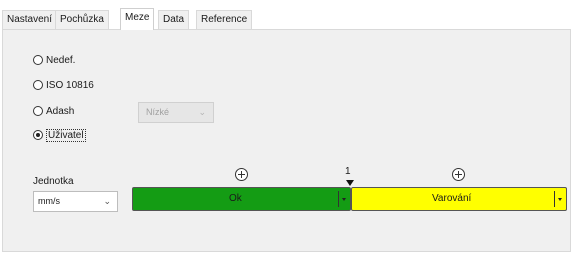 This screenshot has height=253, width=573. I want to click on zone-warning: Varování, so click(459, 199).